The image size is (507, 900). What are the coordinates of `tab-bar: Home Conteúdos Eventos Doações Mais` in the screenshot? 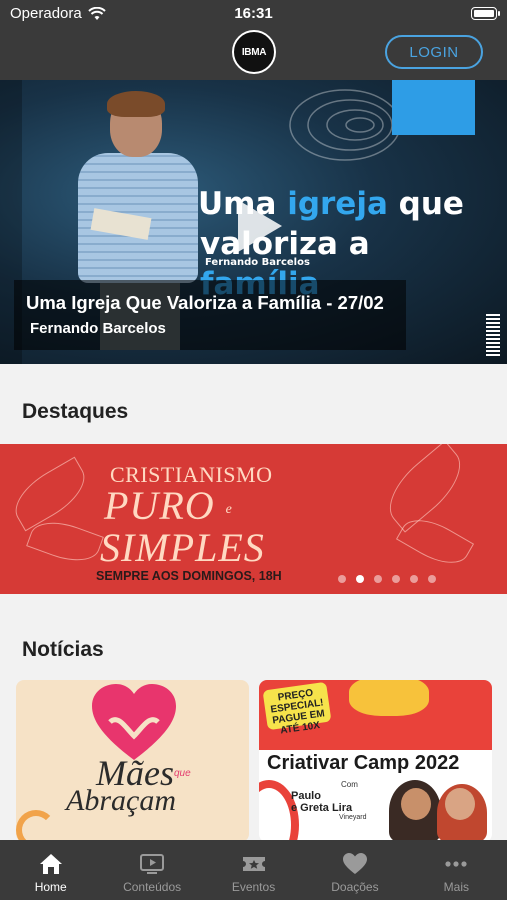 It's located at (253, 870).